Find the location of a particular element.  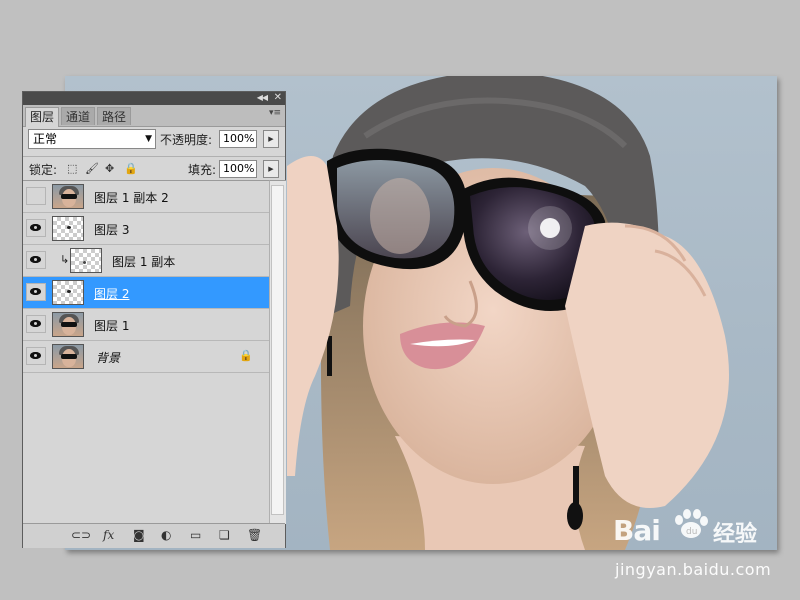

layer-row-background: 背景 🔒 is located at coordinates (146, 357).